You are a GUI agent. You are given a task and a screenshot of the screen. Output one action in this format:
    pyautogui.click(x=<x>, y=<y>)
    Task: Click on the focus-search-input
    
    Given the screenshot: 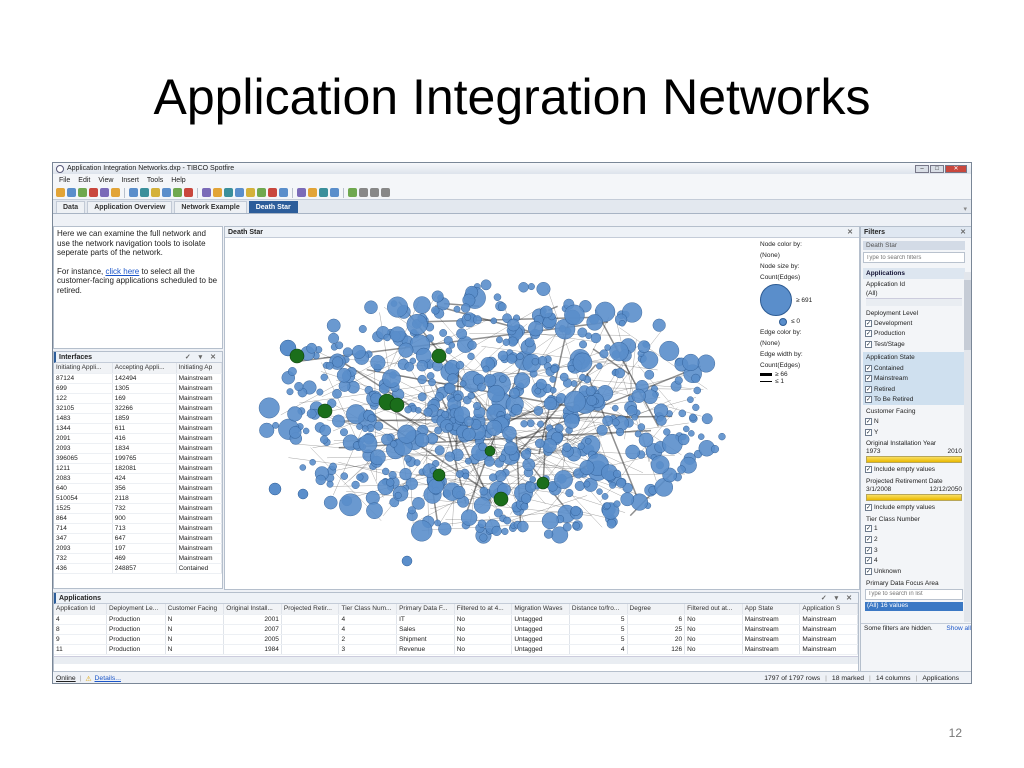 What is the action you would take?
    pyautogui.click(x=914, y=594)
    